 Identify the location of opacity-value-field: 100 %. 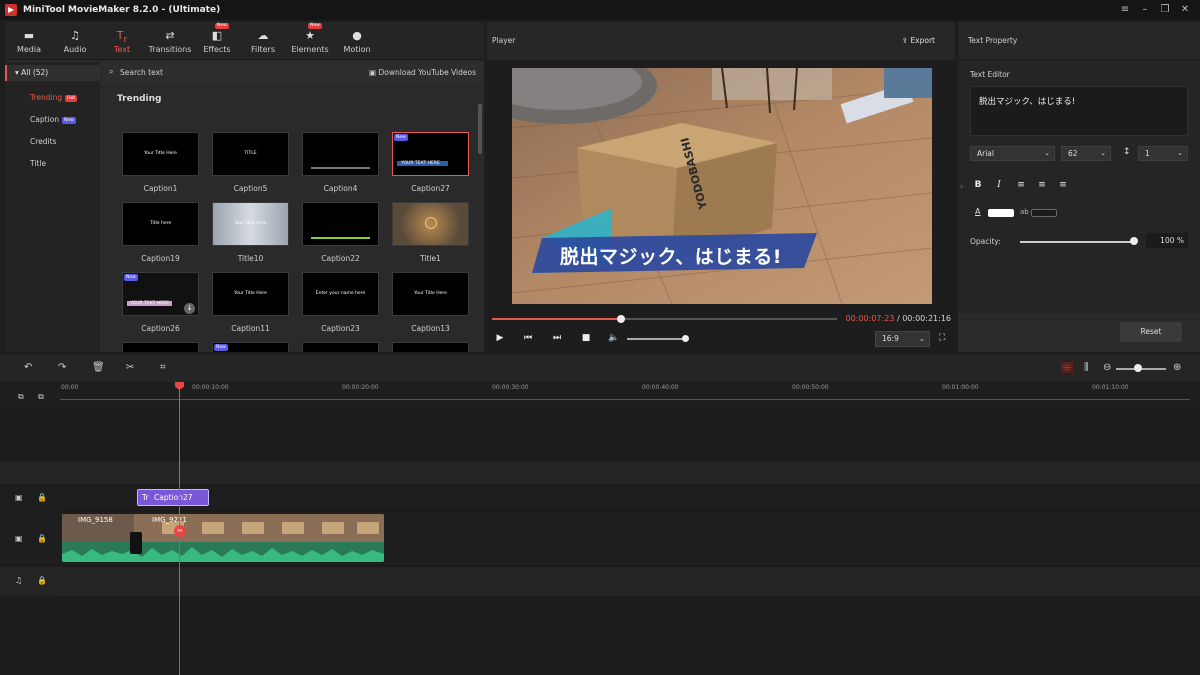
(1167, 240).